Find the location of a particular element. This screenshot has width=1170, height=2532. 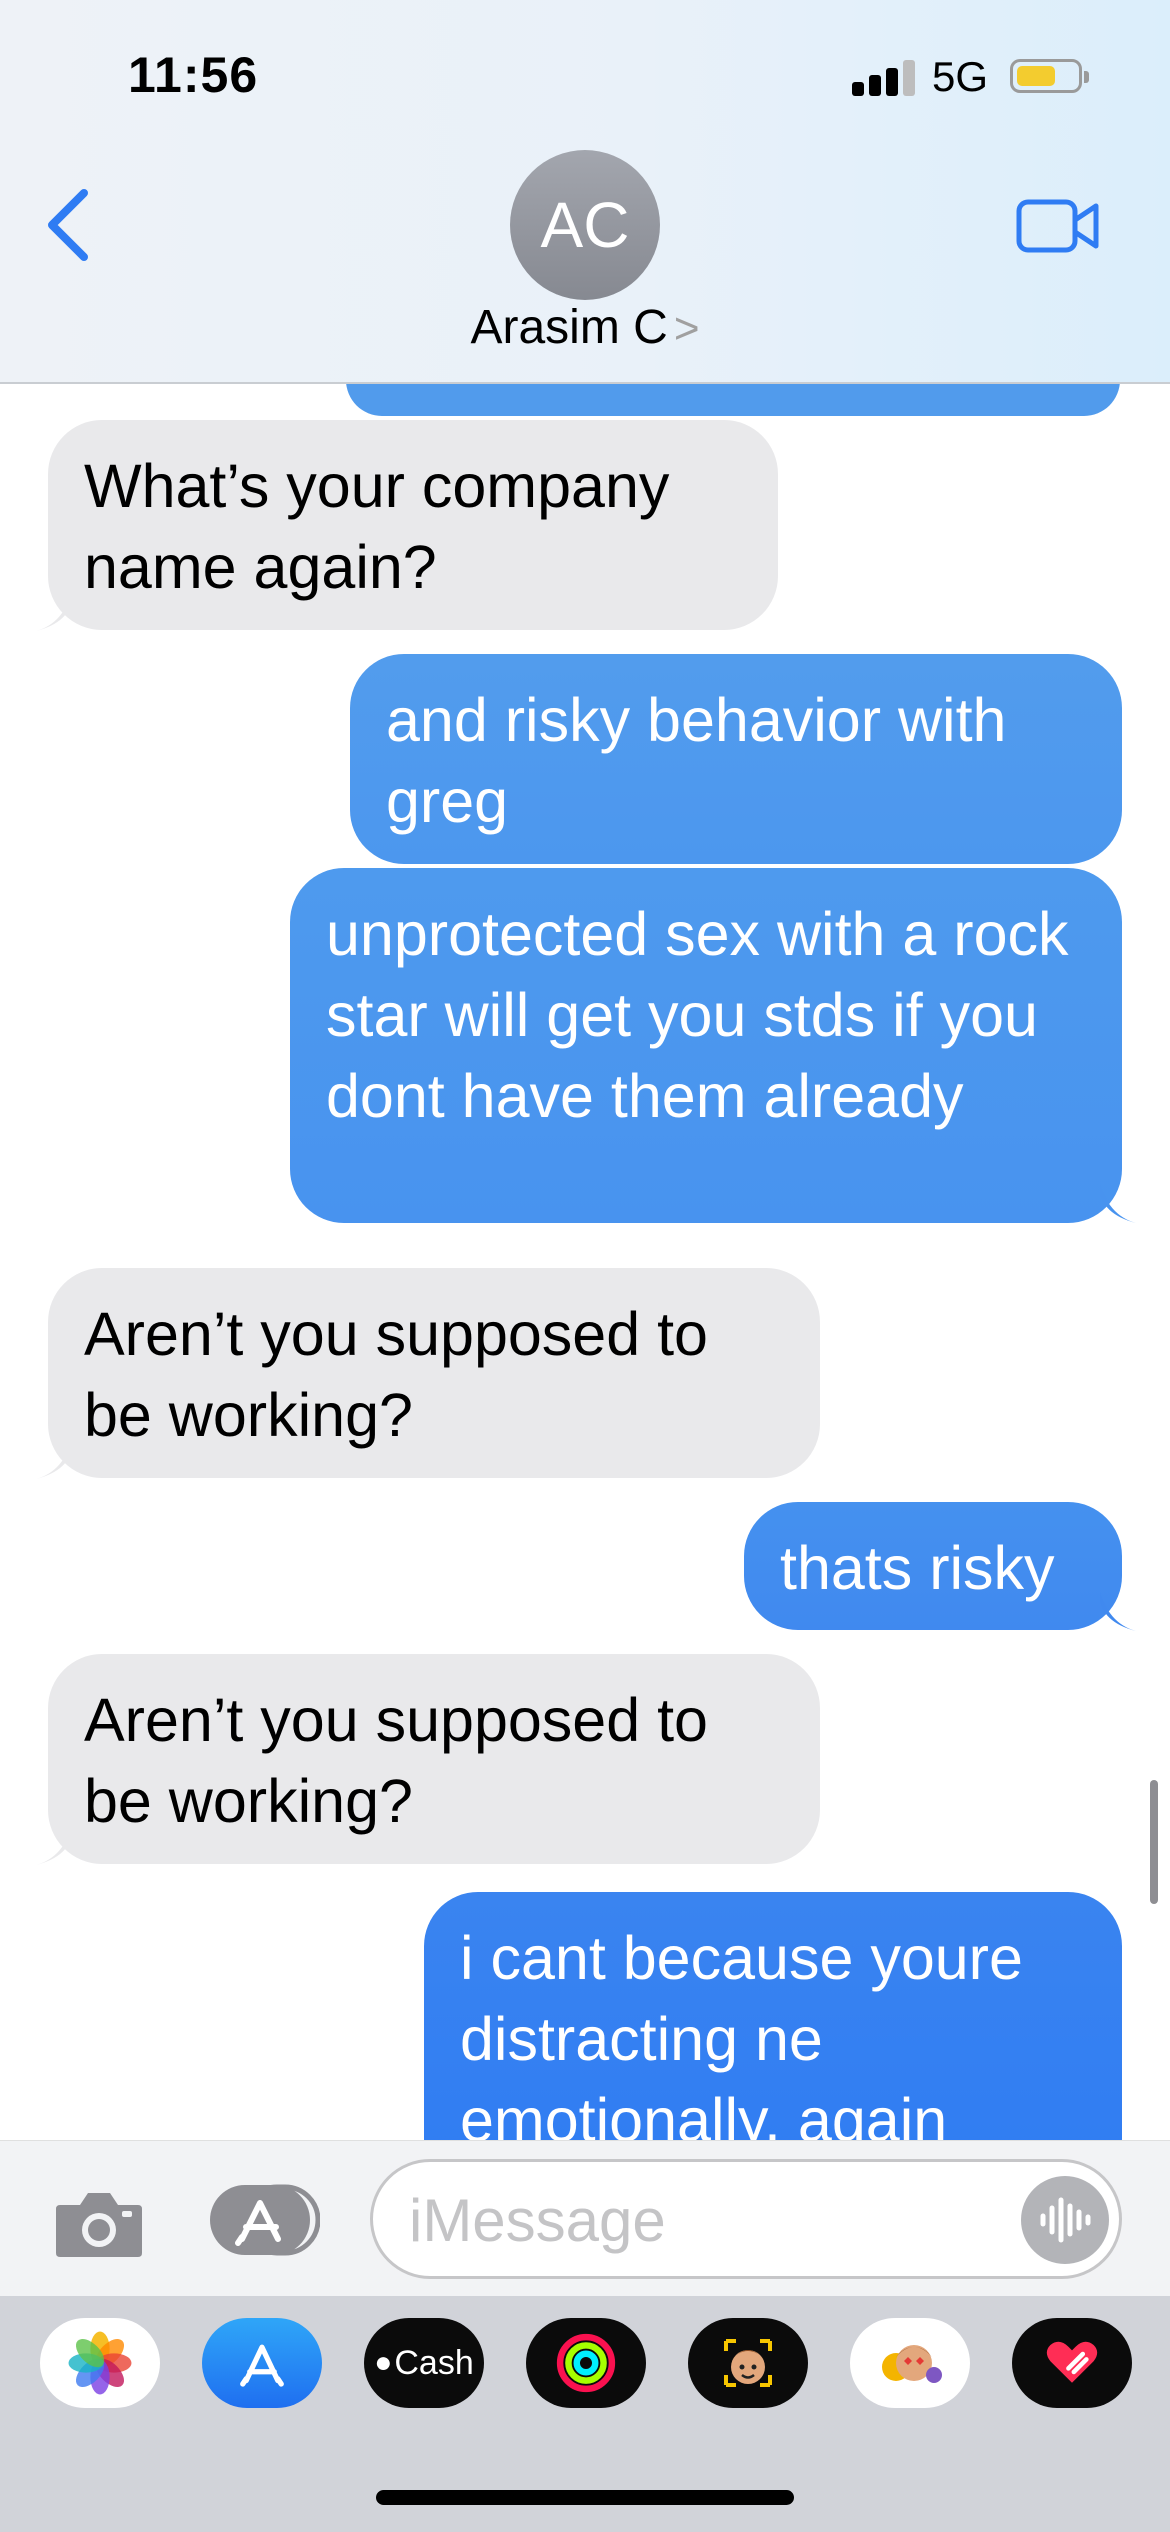

photos-app-icon is located at coordinates (100, 2363).